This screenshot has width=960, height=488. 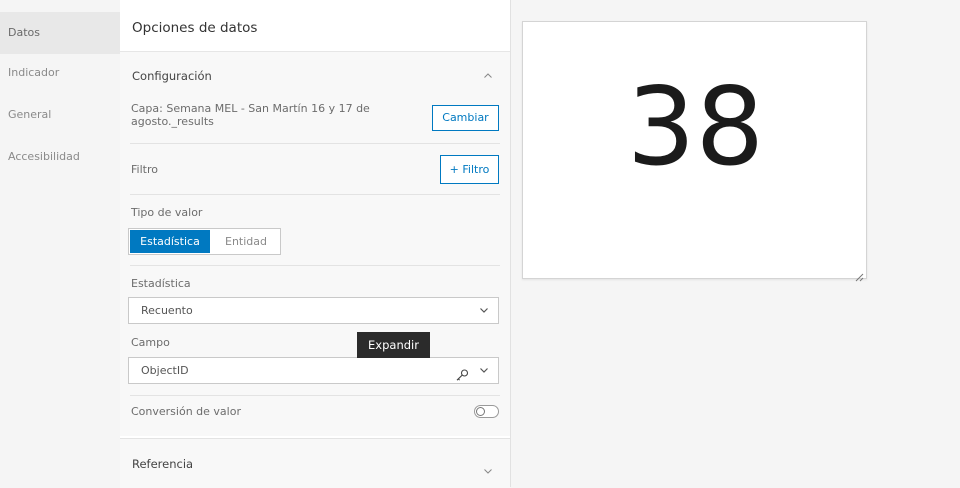 What do you see at coordinates (144, 169) in the screenshot?
I see `filter-label: Filtro` at bounding box center [144, 169].